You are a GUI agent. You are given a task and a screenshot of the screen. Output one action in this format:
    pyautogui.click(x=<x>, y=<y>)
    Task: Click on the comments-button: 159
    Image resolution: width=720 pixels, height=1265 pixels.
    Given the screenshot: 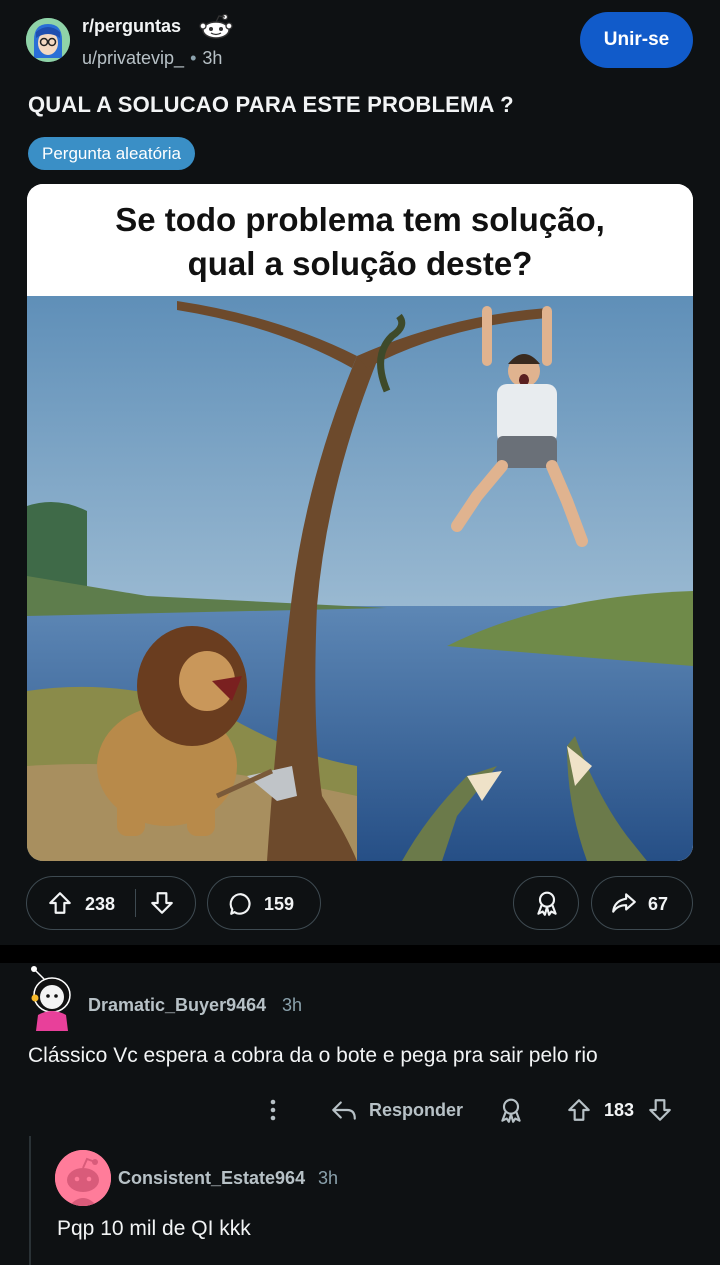 What is the action you would take?
    pyautogui.click(x=264, y=903)
    